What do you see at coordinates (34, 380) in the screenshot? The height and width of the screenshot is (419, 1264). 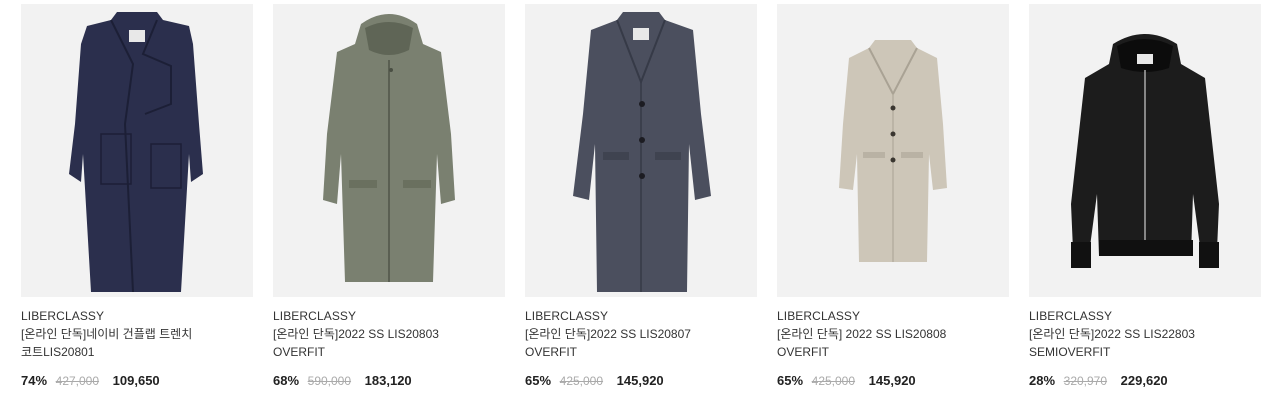 I see `discount-rate: 74%` at bounding box center [34, 380].